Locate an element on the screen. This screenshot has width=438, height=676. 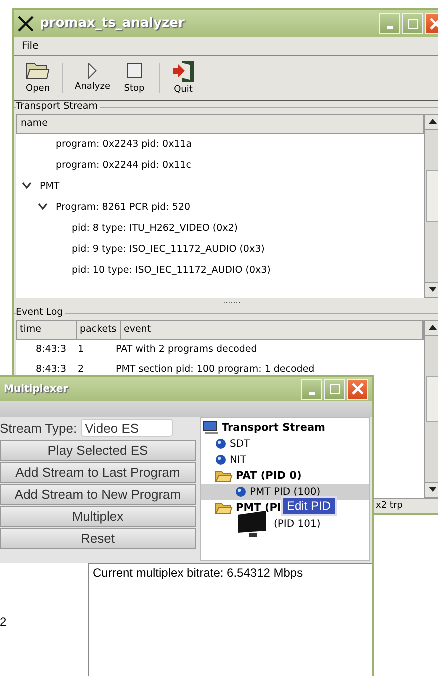
tooltip: Edit PID is located at coordinates (309, 506).